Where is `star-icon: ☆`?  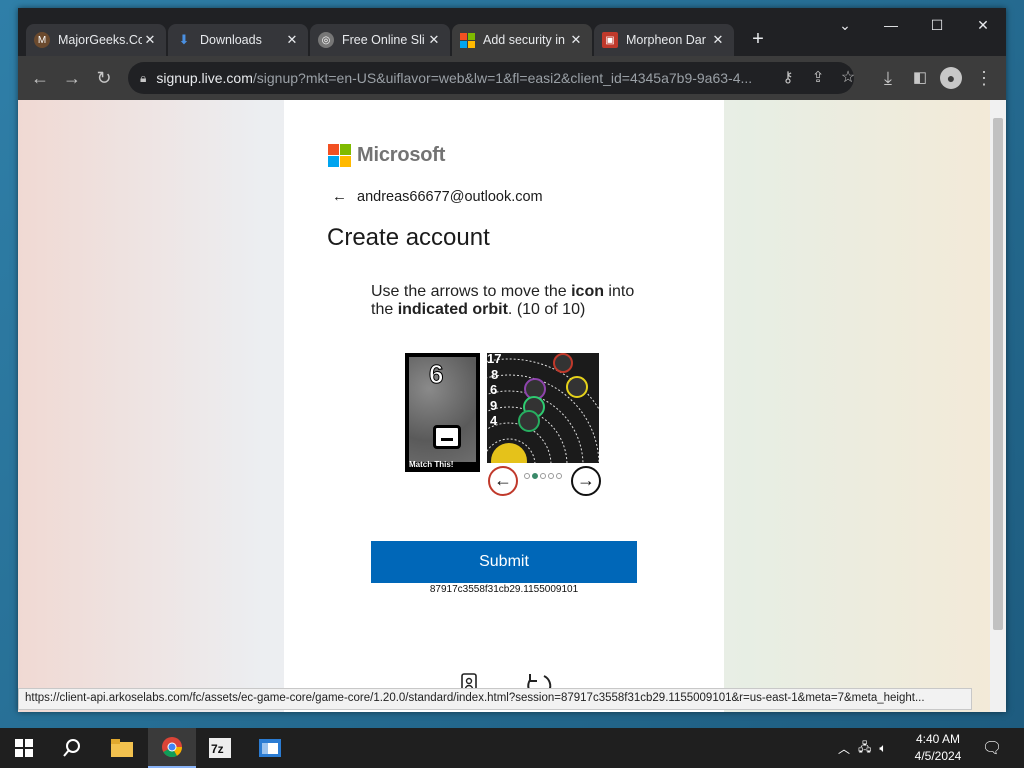
star-icon: ☆ is located at coordinates (848, 78).